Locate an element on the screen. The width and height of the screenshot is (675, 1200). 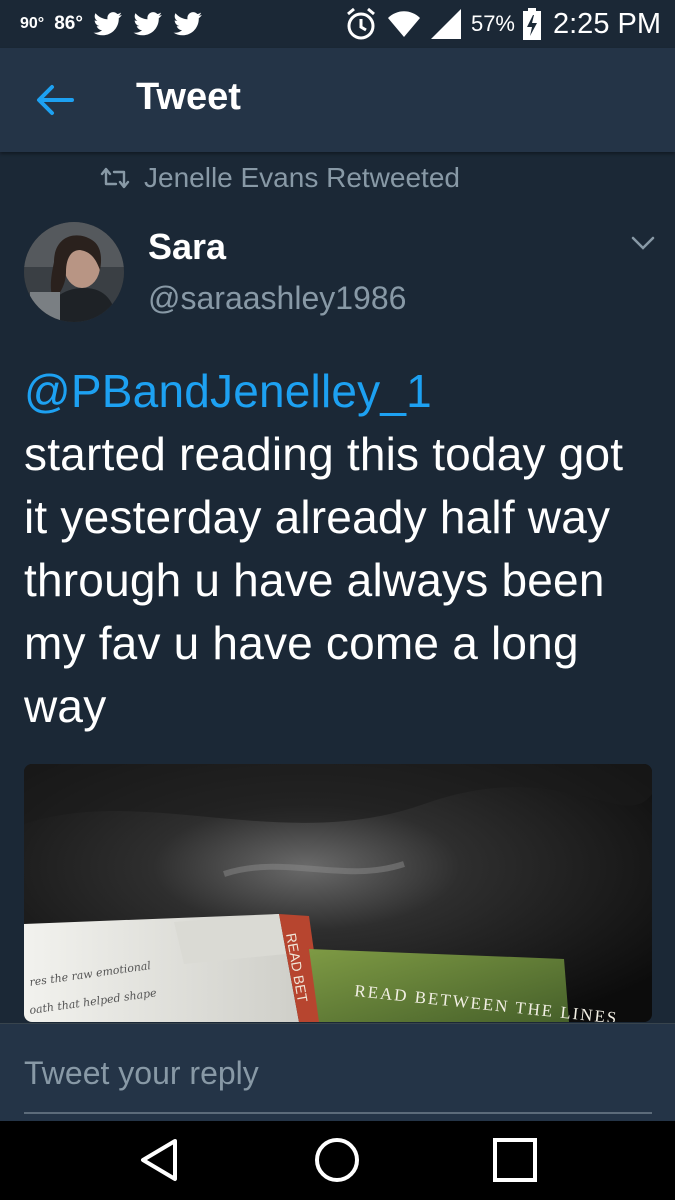
retweet-context: Jenelle Evans Retweeted is located at coordinates (280, 178).